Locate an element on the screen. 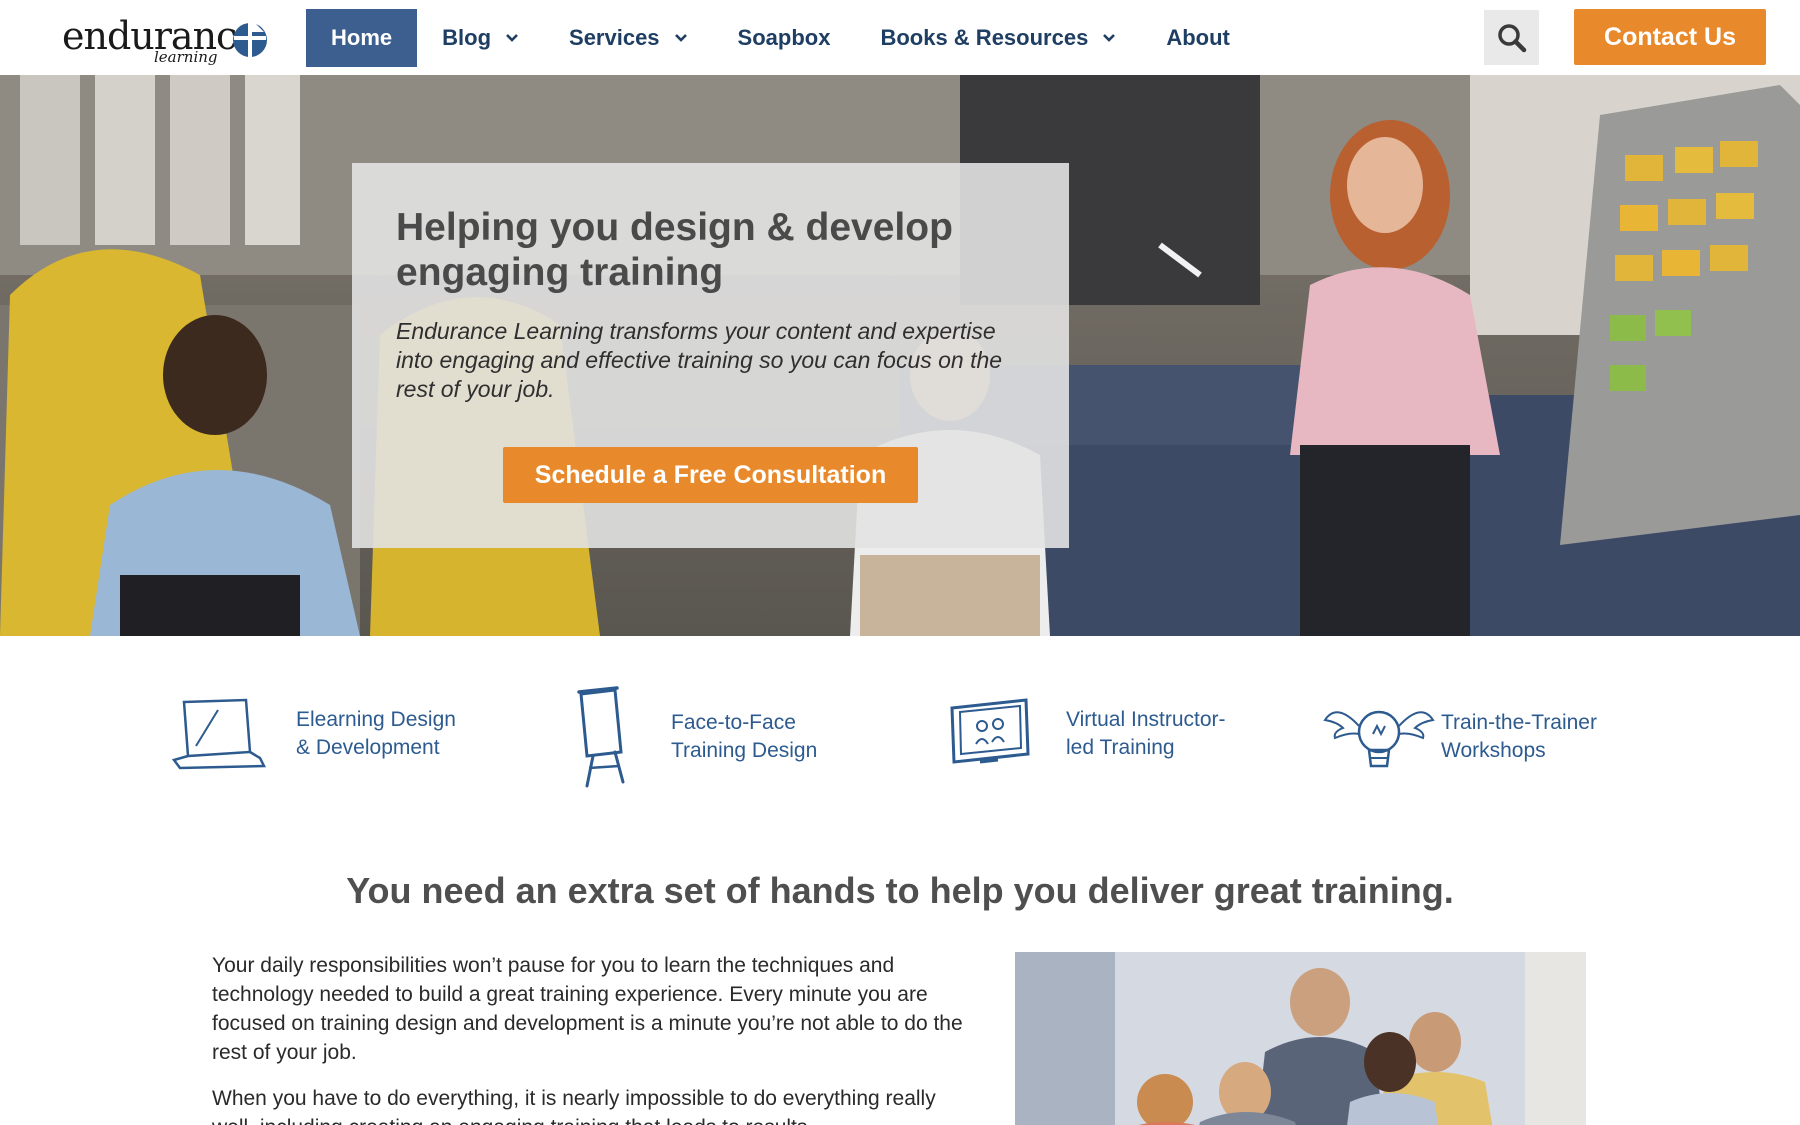 Image resolution: width=1800 pixels, height=1125 pixels. nav-item-label: Home is located at coordinates (362, 37).